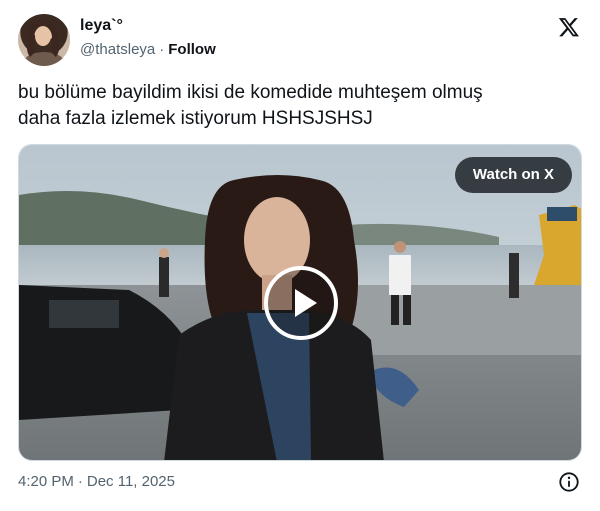 This screenshot has width=600, height=511. I want to click on tweet-time: 4:20 PM, so click(46, 481).